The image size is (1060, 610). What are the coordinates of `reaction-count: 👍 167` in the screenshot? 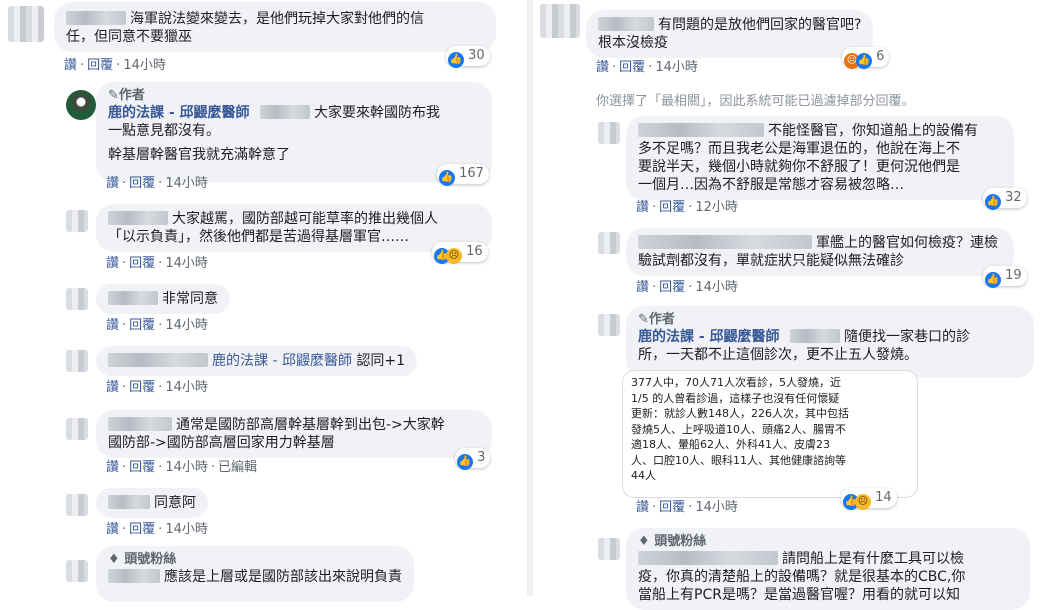 It's located at (463, 175).